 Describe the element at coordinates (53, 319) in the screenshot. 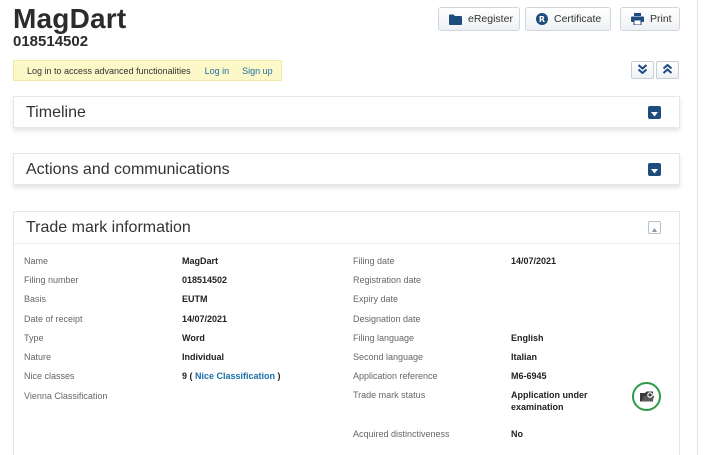

I see `date-of-receipt-label: Date of receipt` at that location.